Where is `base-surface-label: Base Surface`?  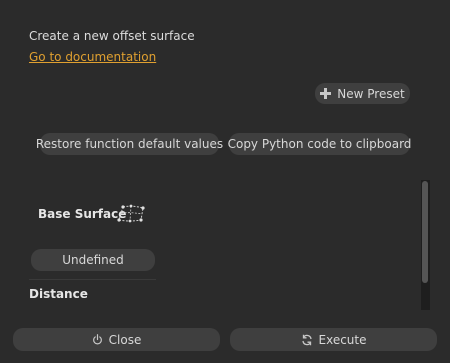
base-surface-label: Base Surface is located at coordinates (82, 214).